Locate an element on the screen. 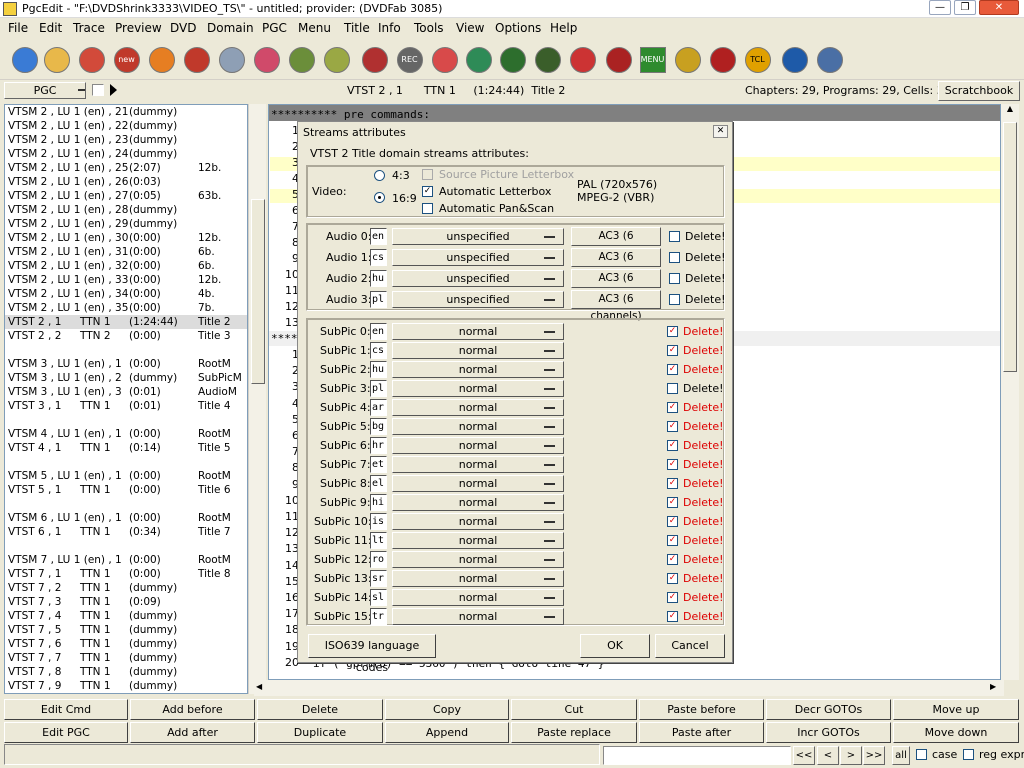 This screenshot has height=768, width=1024. move-down-button: Move down is located at coordinates (956, 732).